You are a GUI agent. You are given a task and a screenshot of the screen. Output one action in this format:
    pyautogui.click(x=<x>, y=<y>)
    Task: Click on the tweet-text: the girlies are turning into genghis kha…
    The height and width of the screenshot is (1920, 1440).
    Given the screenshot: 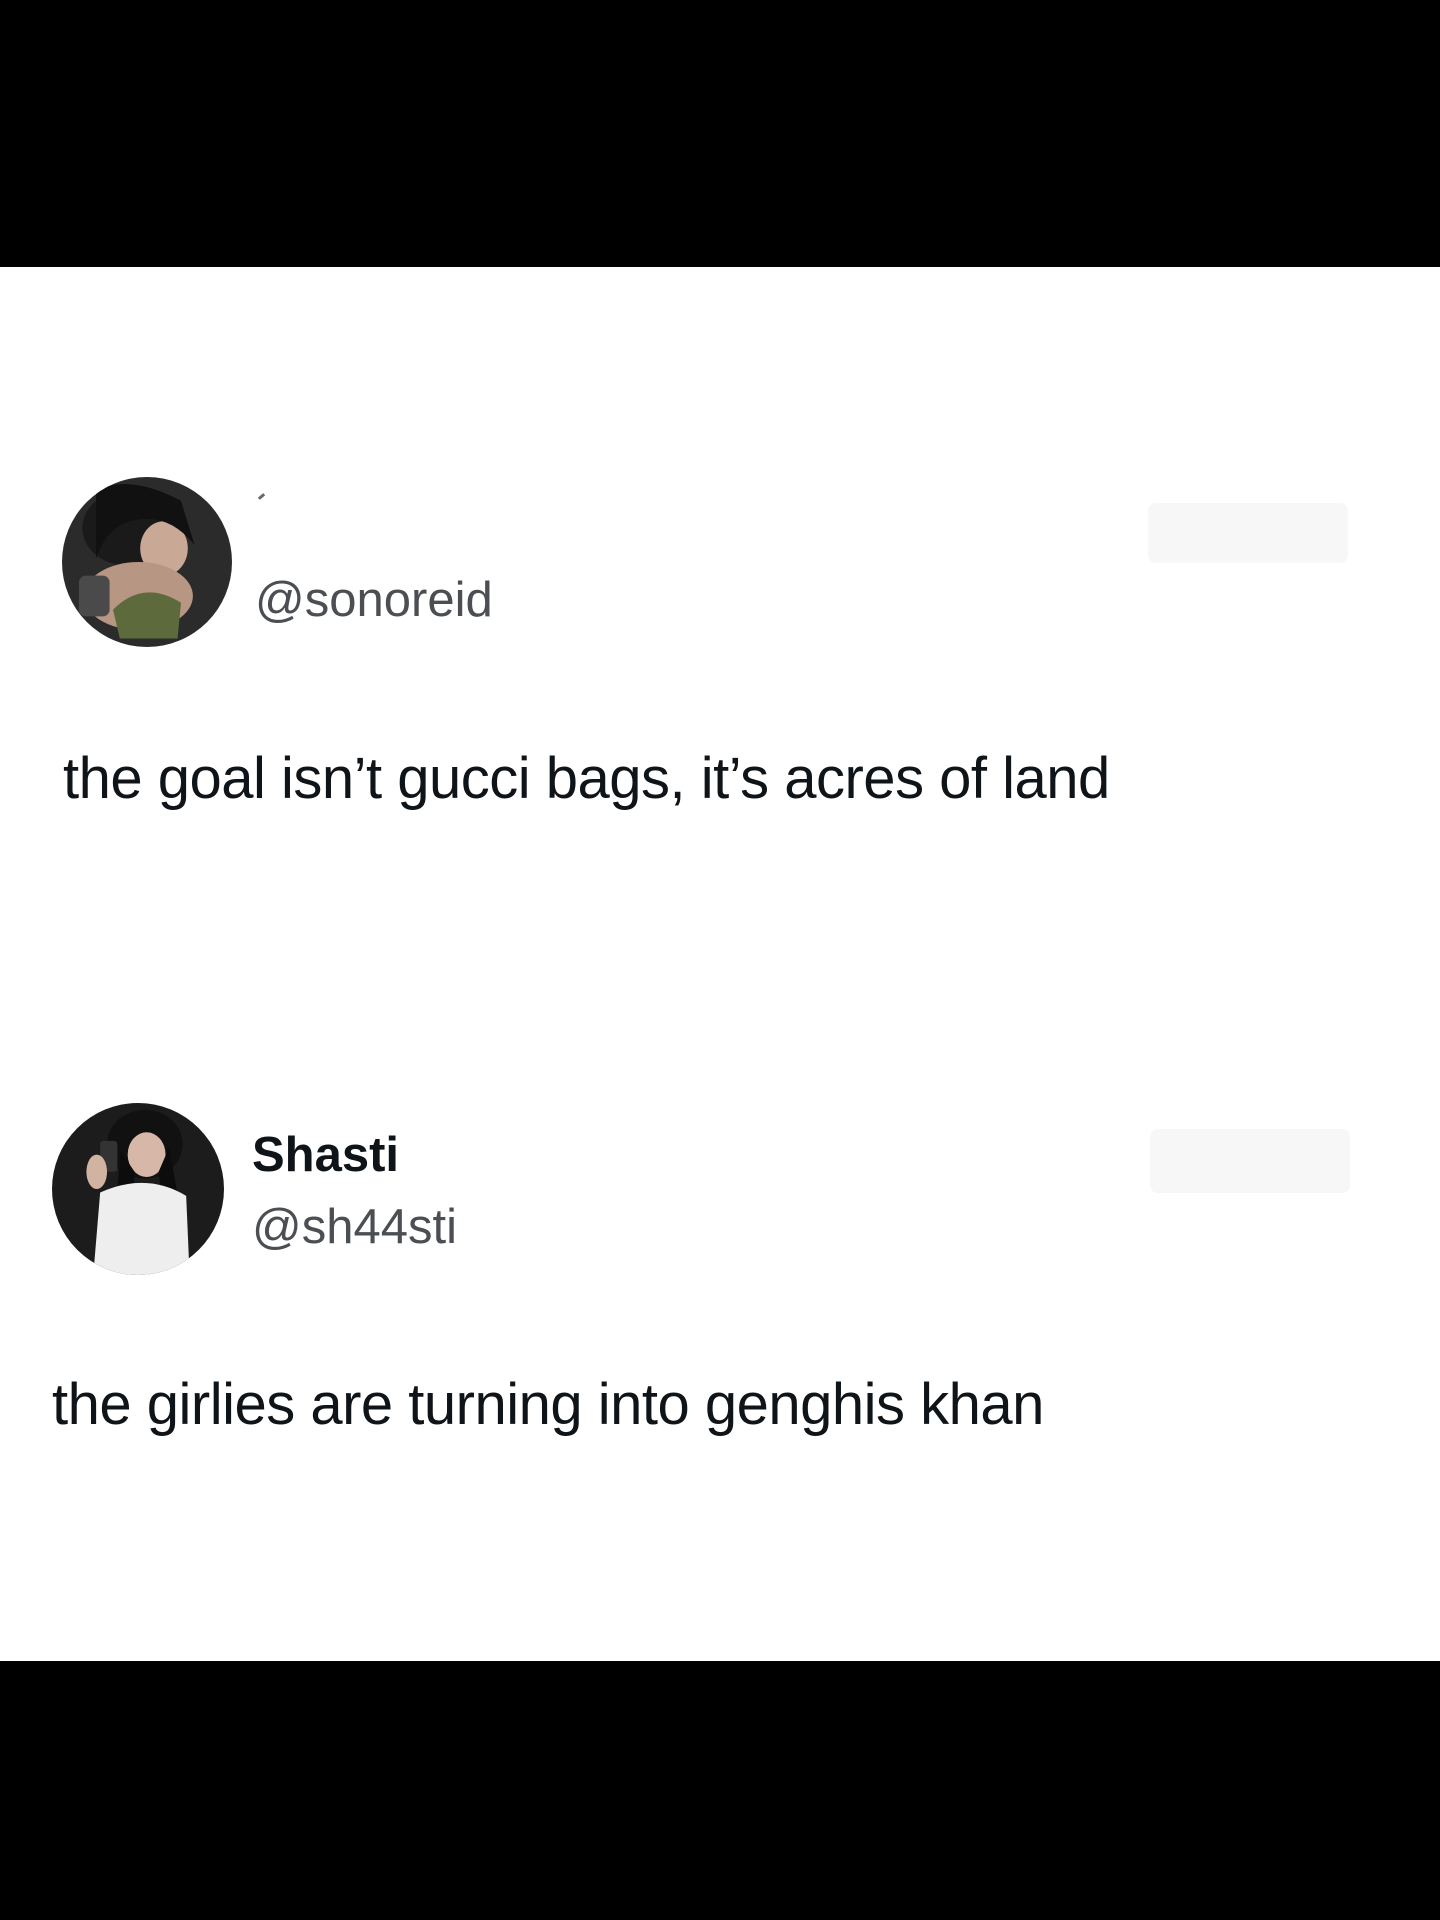 What is the action you would take?
    pyautogui.click(x=548, y=1404)
    